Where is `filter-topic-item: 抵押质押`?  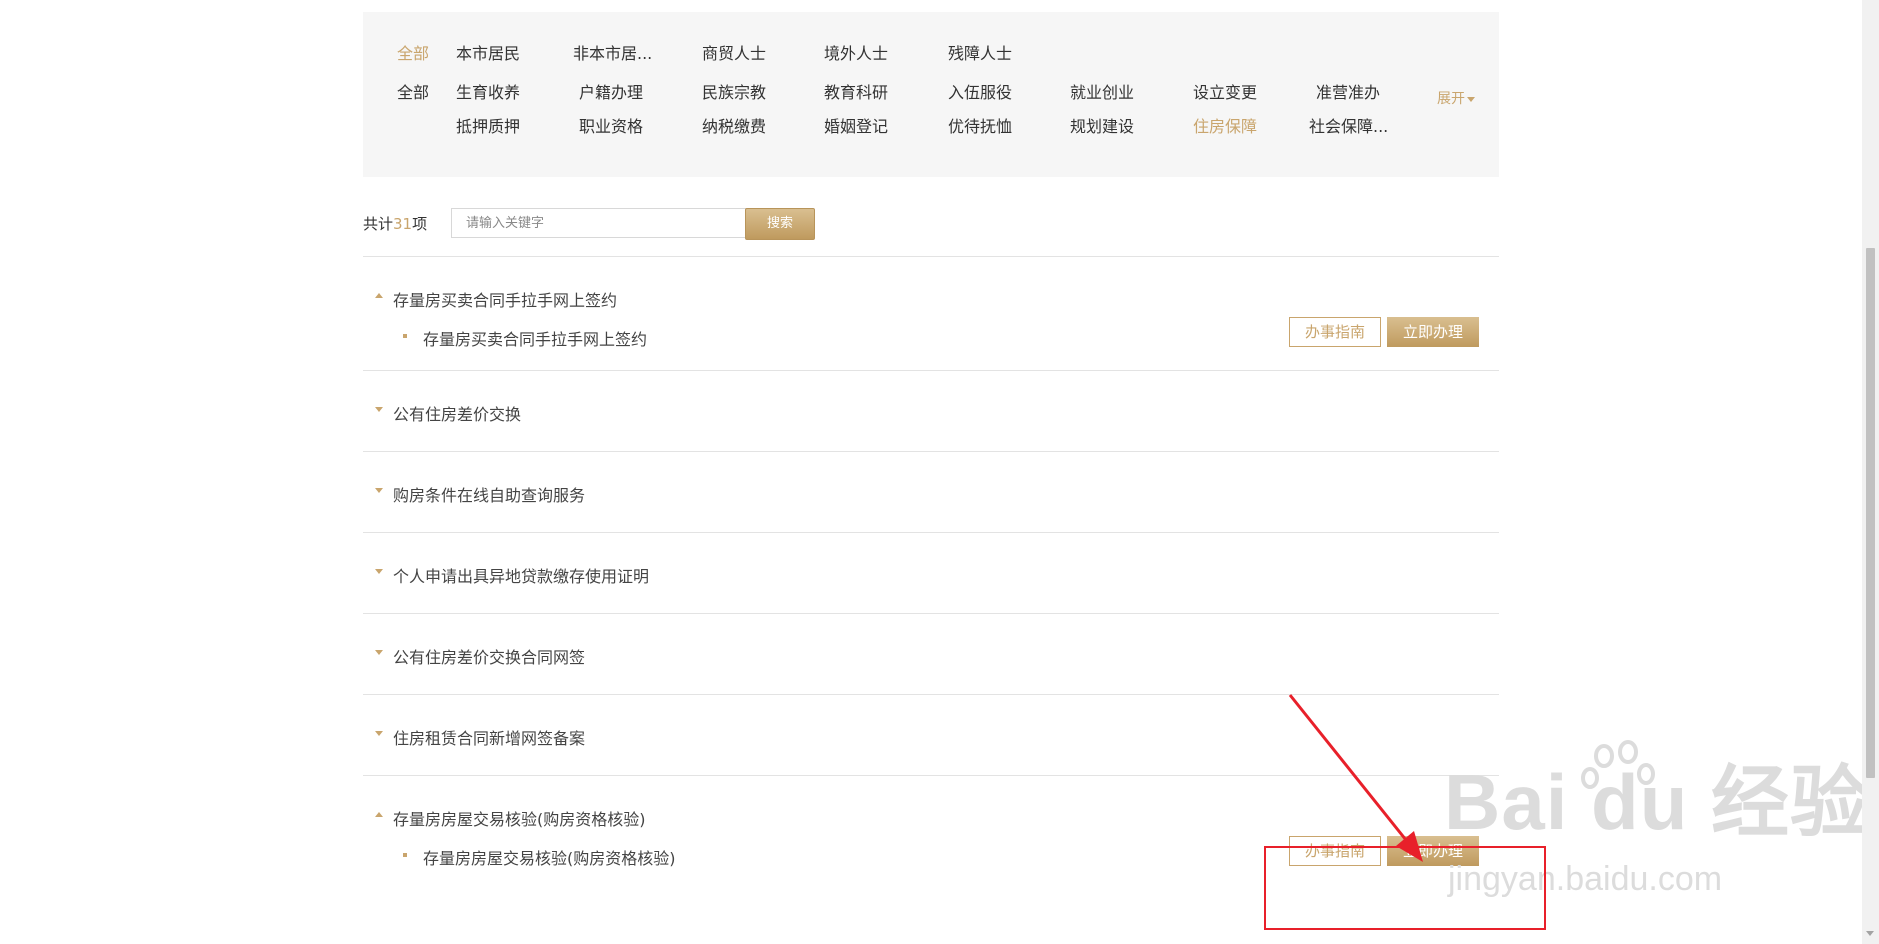
filter-topic-item: 抵押质押 is located at coordinates (488, 127).